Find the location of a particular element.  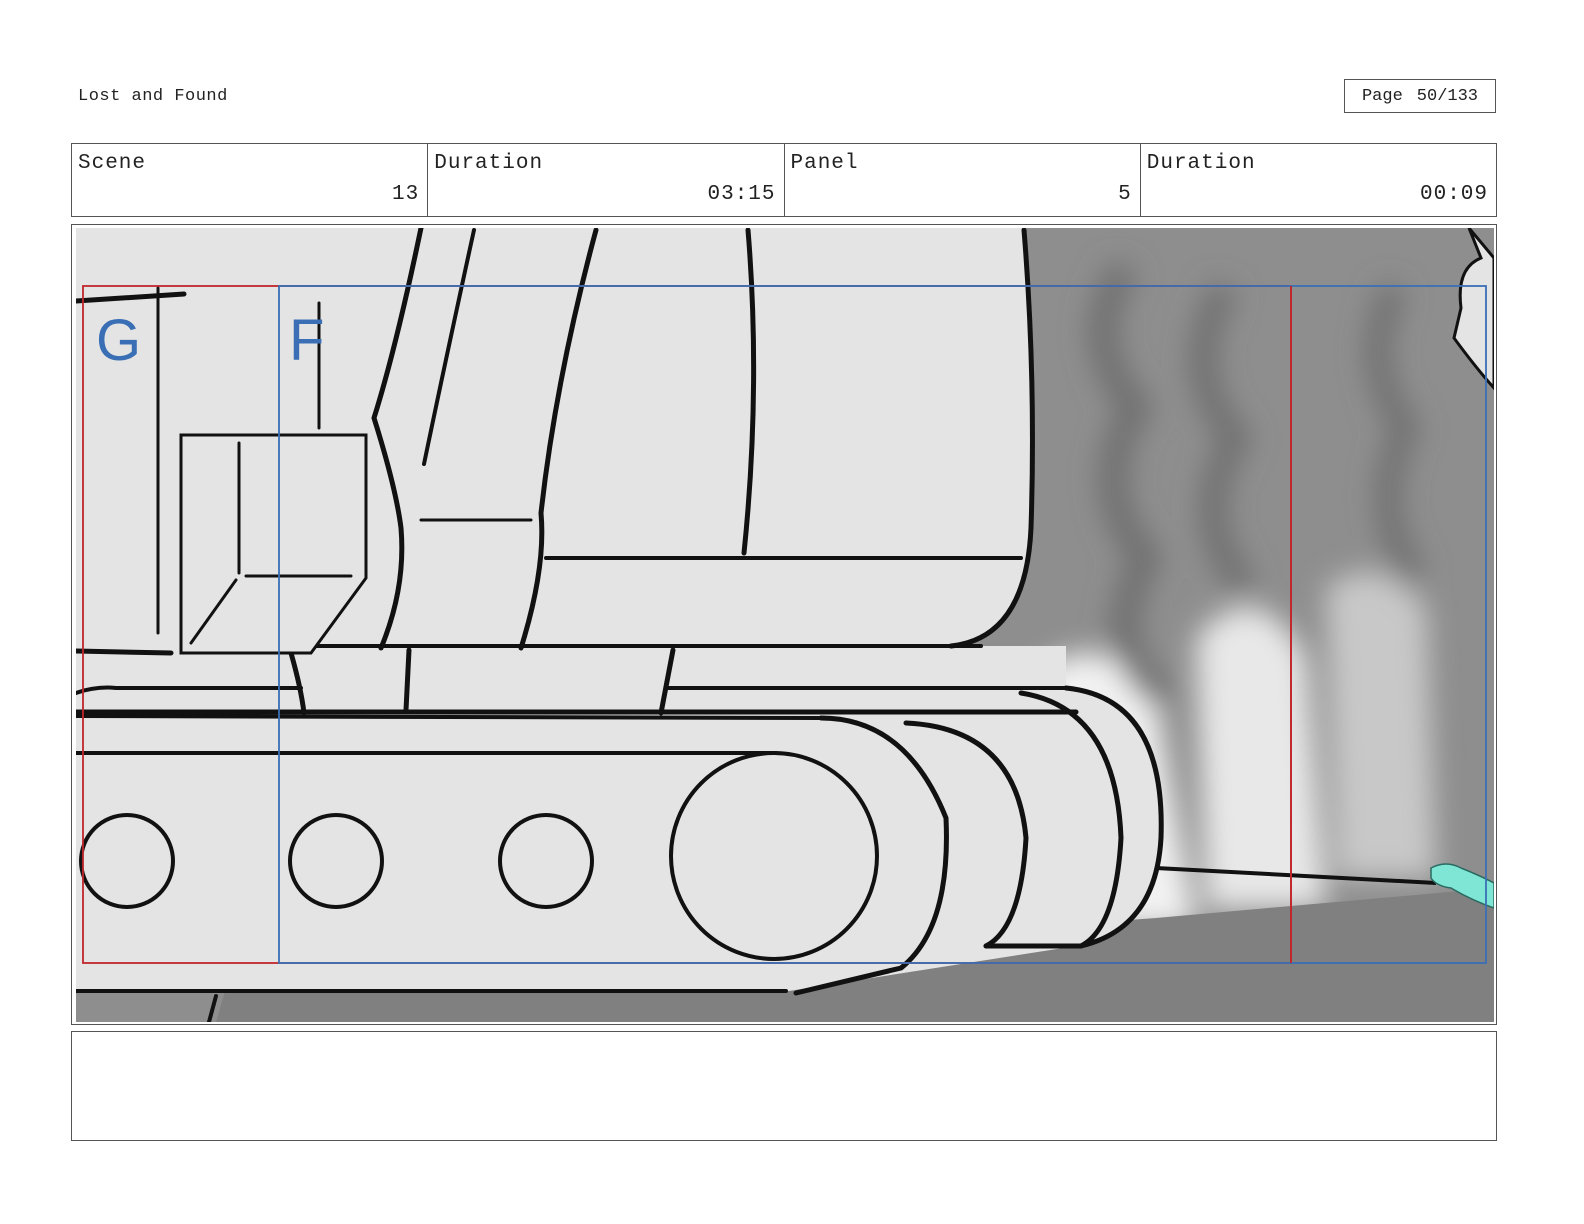

page-indicator: Page 50/133 is located at coordinates (1420, 96).